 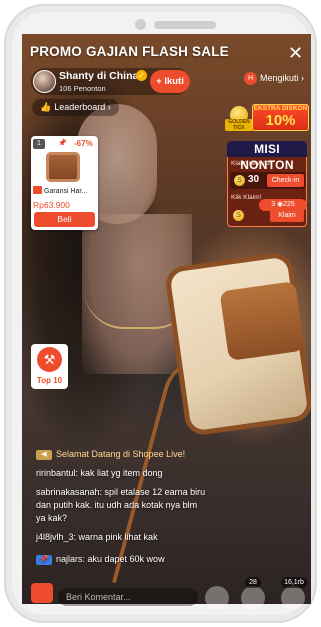 What do you see at coordinates (253, 582) in the screenshot?
I see `like-count: 28` at bounding box center [253, 582].